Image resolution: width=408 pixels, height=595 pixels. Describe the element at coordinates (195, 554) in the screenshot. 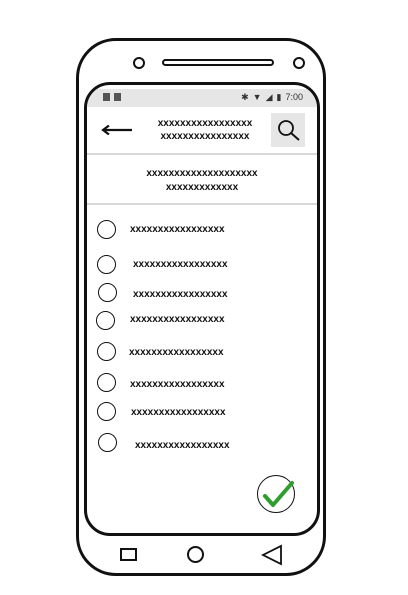

I see `home-button` at that location.